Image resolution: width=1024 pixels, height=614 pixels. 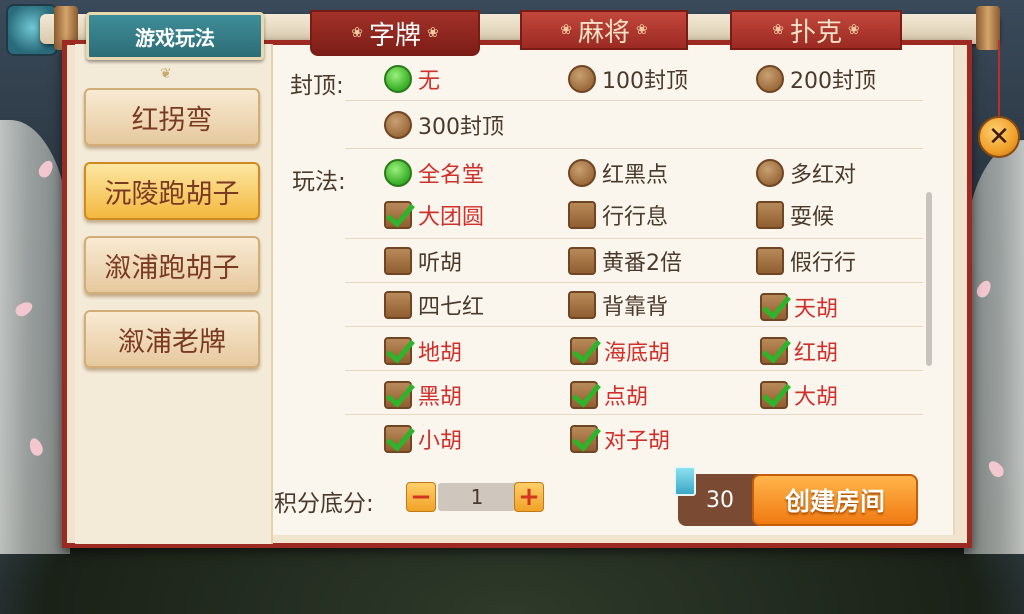 I want to click on curtain-left, so click(x=35, y=337).